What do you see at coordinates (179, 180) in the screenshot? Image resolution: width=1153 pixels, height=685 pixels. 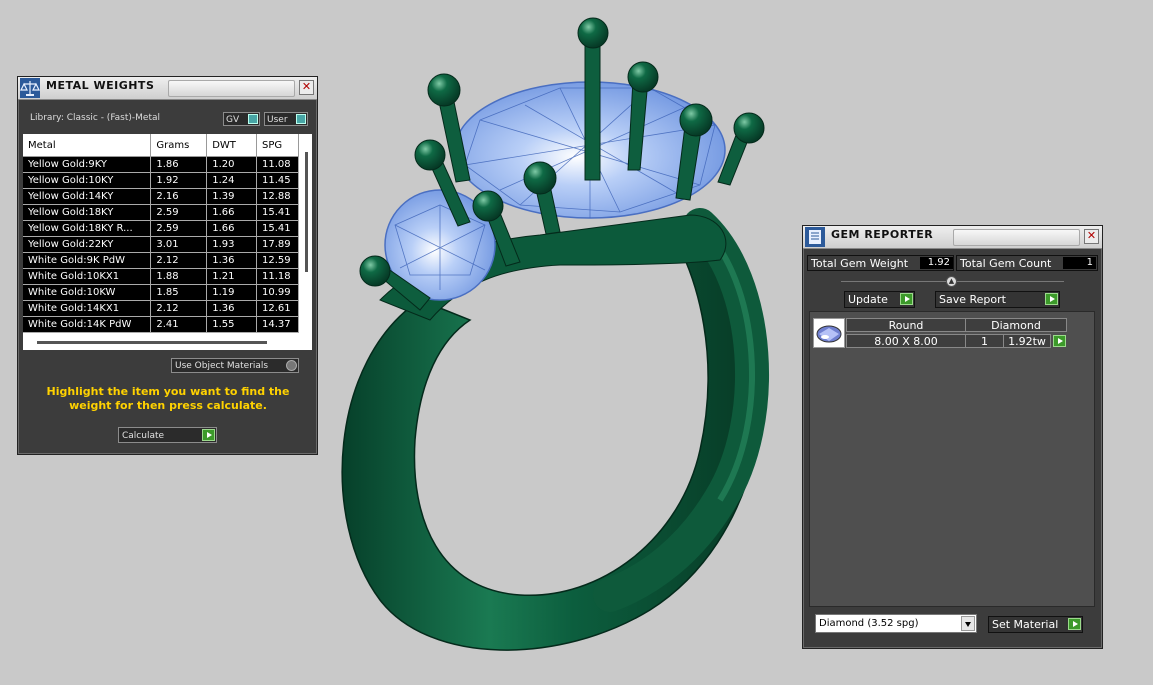 I see `grams-cell: 1.92` at bounding box center [179, 180].